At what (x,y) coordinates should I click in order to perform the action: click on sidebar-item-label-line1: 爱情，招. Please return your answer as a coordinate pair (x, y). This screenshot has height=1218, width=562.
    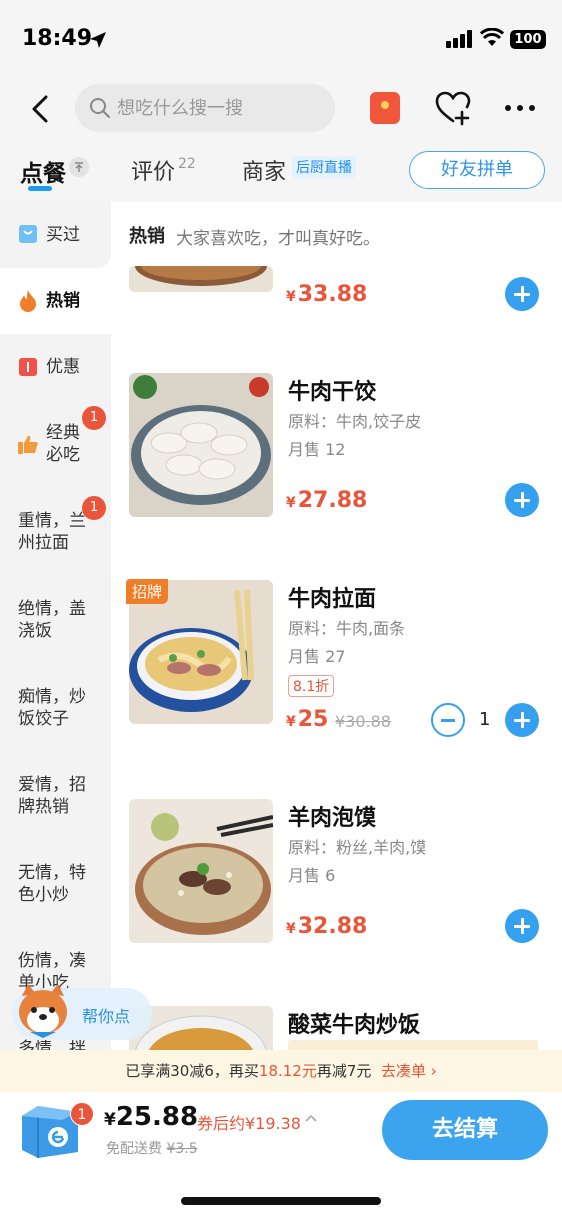
    Looking at the image, I should click on (52, 785).